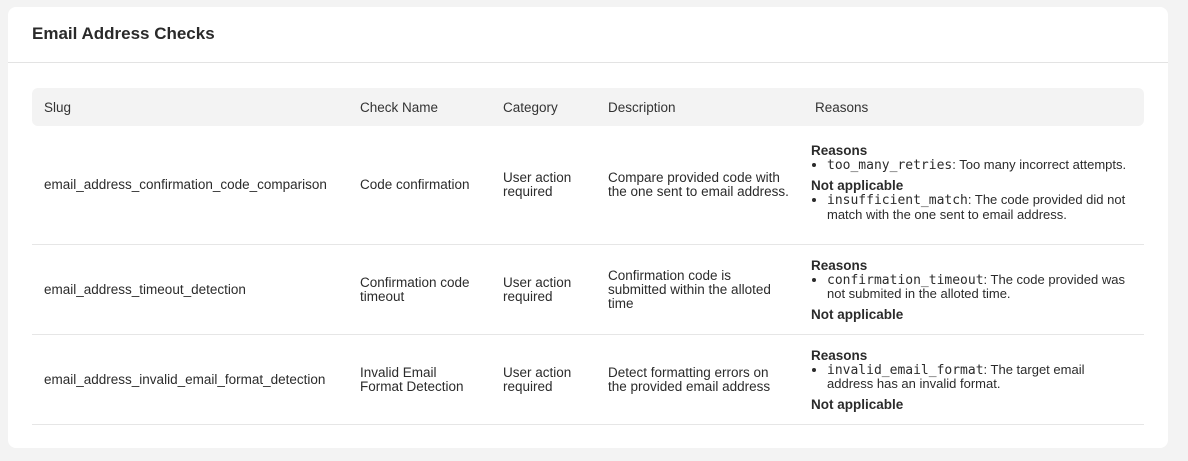  What do you see at coordinates (190, 107) in the screenshot?
I see `column-header-slug: Slug` at bounding box center [190, 107].